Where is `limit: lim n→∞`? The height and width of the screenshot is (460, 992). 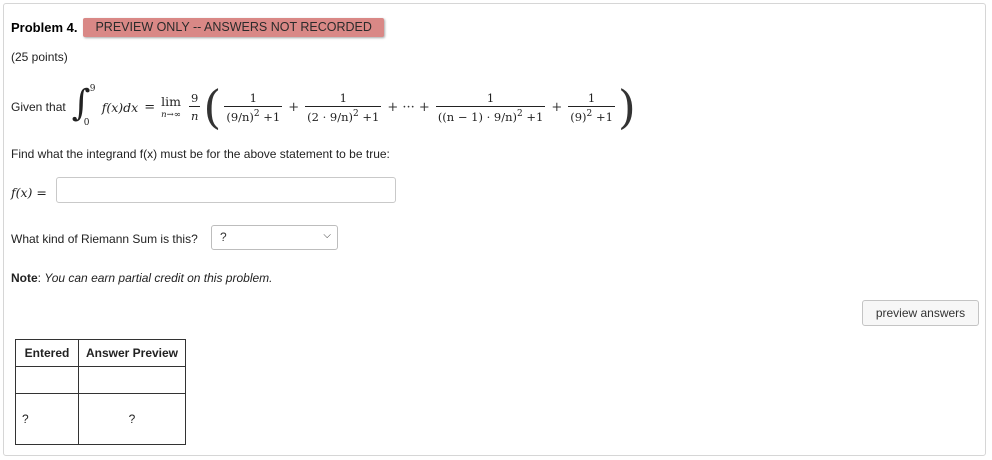 limit: lim n→∞ is located at coordinates (171, 107).